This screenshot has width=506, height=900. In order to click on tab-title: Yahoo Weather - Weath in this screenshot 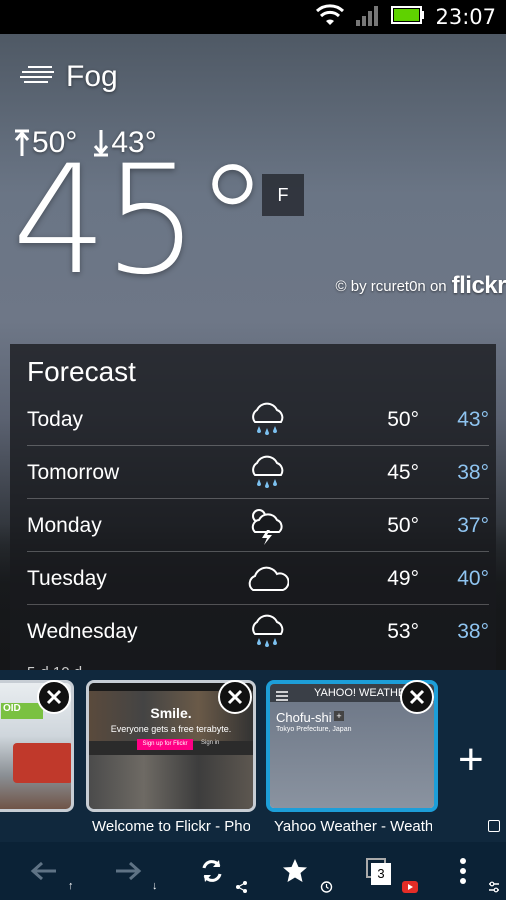, I will do `click(353, 826)`.